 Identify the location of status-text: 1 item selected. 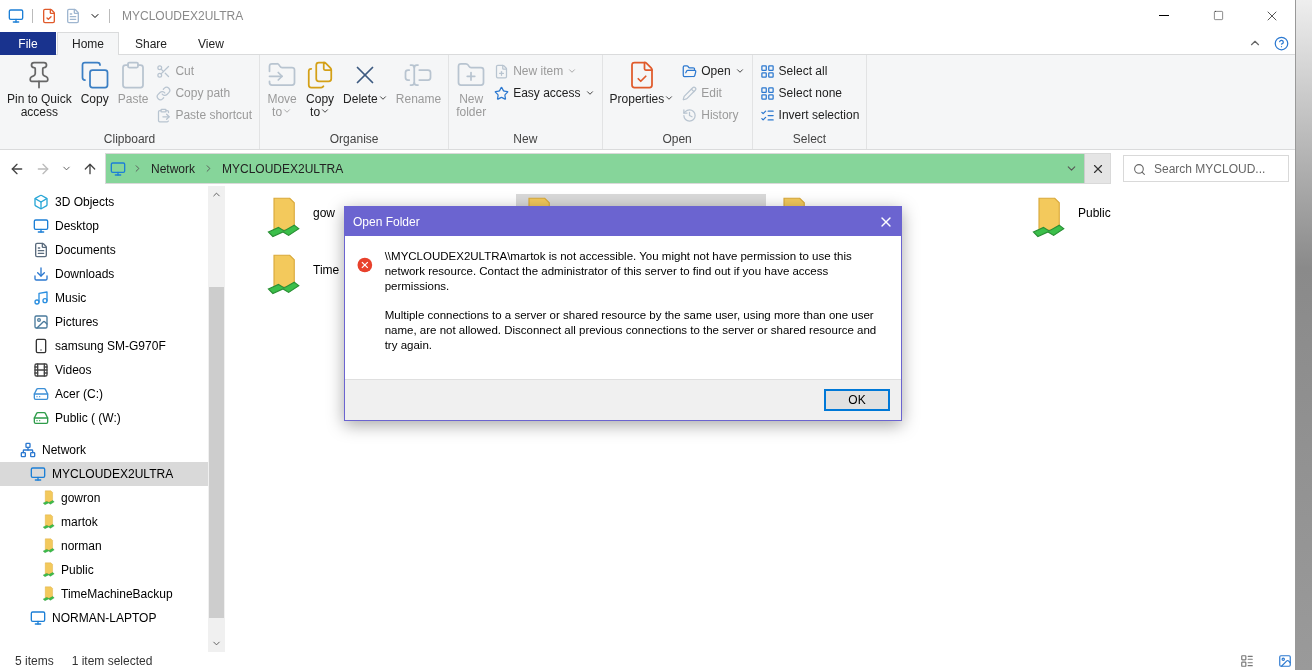
(112, 661).